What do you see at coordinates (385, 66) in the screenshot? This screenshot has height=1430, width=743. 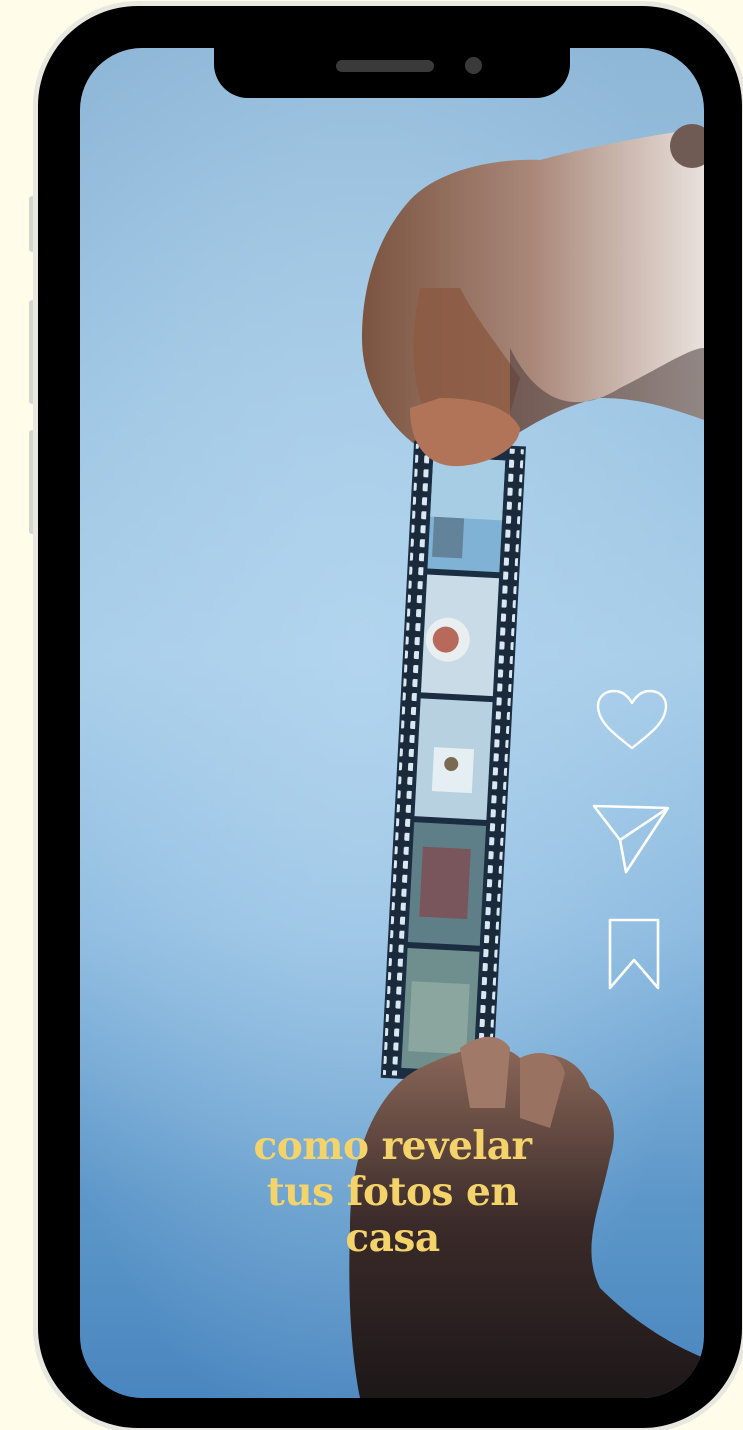 I see `speaker-grille` at bounding box center [385, 66].